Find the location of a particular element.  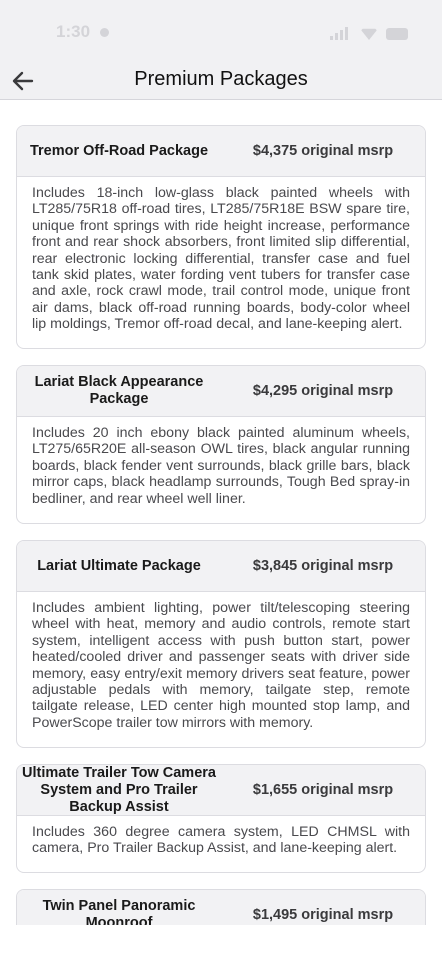

wifi-icon is located at coordinates (369, 34).